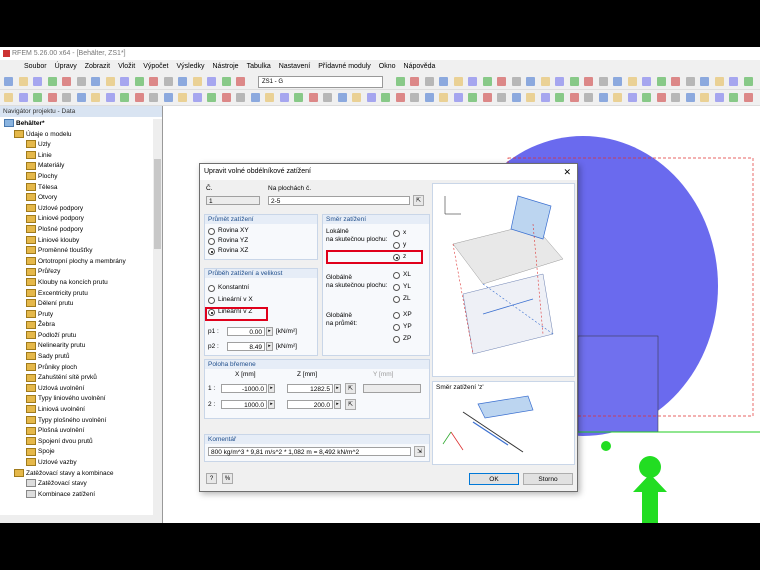 Image resolution: width=760 pixels, height=570 pixels. Describe the element at coordinates (75, 145) in the screenshot. I see `tree-item: Uzly` at that location.